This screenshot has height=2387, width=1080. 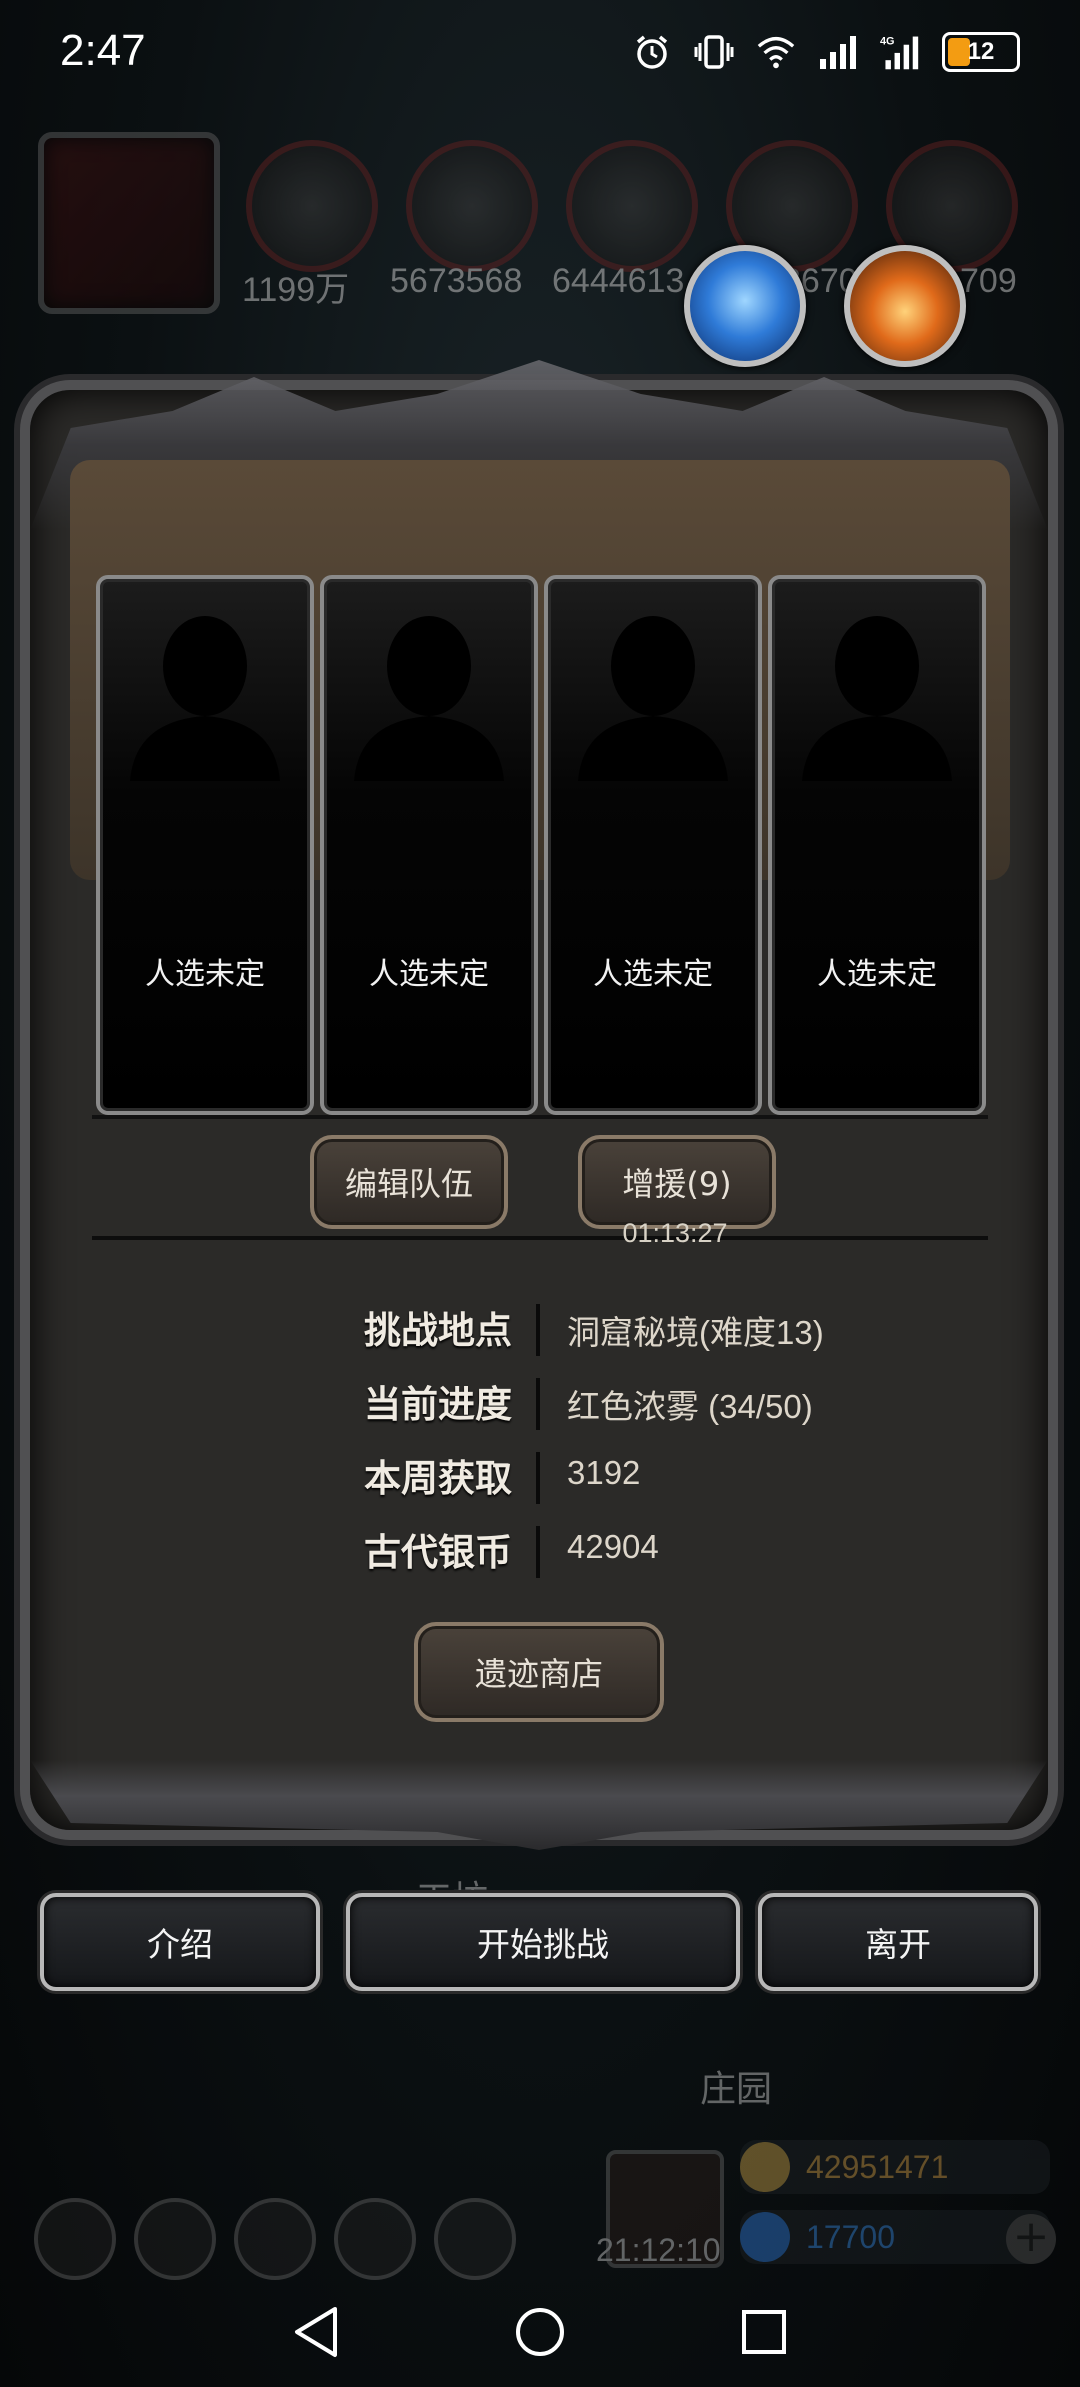 What do you see at coordinates (900, 52) in the screenshot?
I see `signal-4g-icon: 4G` at bounding box center [900, 52].